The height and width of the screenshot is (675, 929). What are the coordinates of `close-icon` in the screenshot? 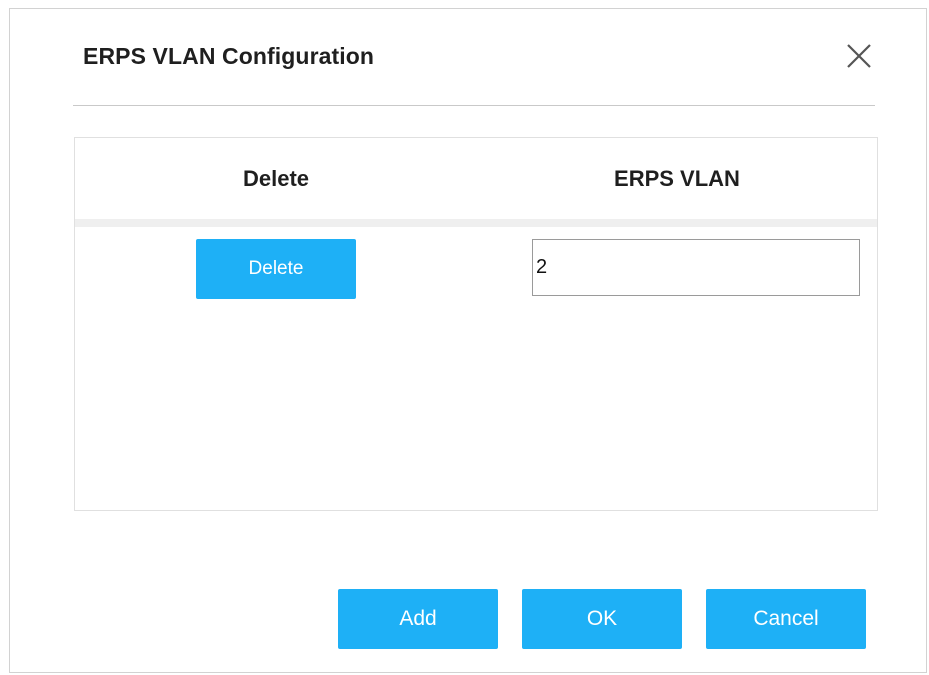 It's located at (859, 56).